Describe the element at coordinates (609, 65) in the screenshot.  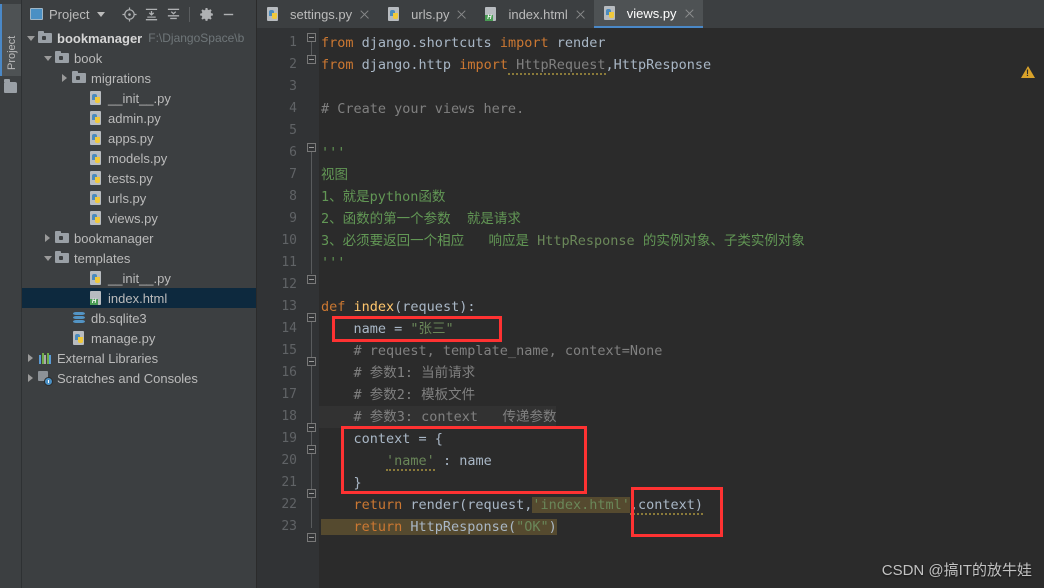
I see `comma: ,` at that location.